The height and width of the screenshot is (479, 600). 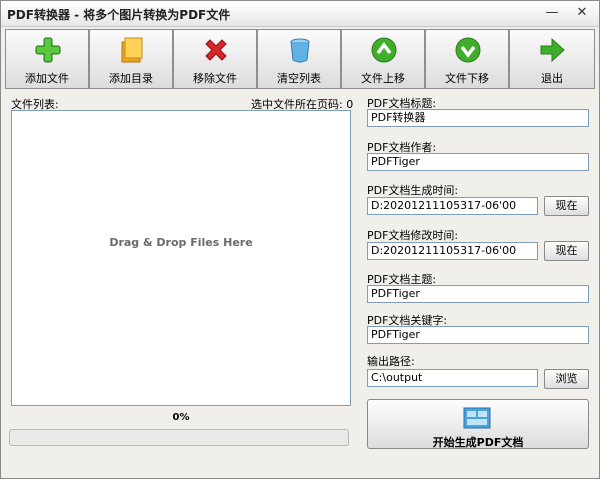 I want to click on exit-button: 退出, so click(x=552, y=59).